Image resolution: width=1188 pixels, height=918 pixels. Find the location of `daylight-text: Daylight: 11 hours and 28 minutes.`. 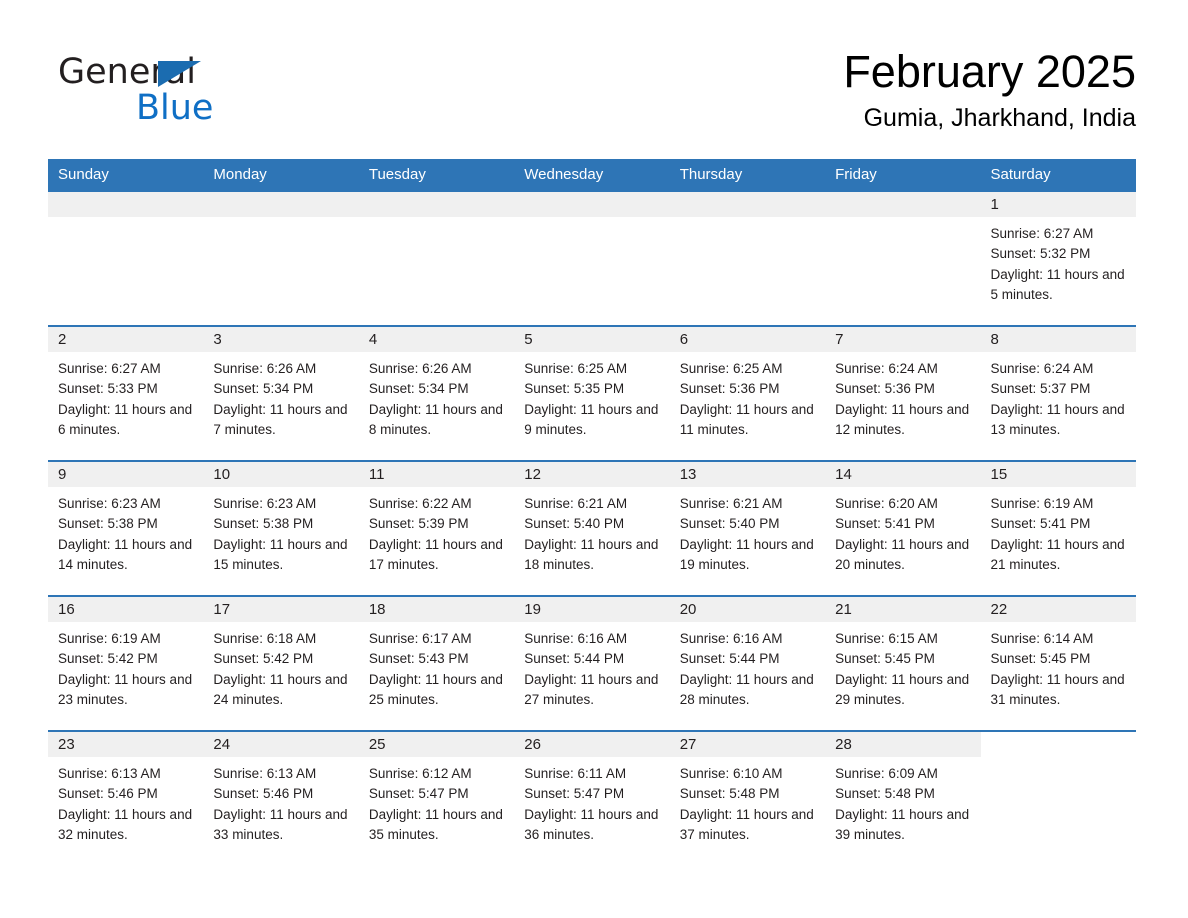

daylight-text: Daylight: 11 hours and 28 minutes. is located at coordinates (746, 689).